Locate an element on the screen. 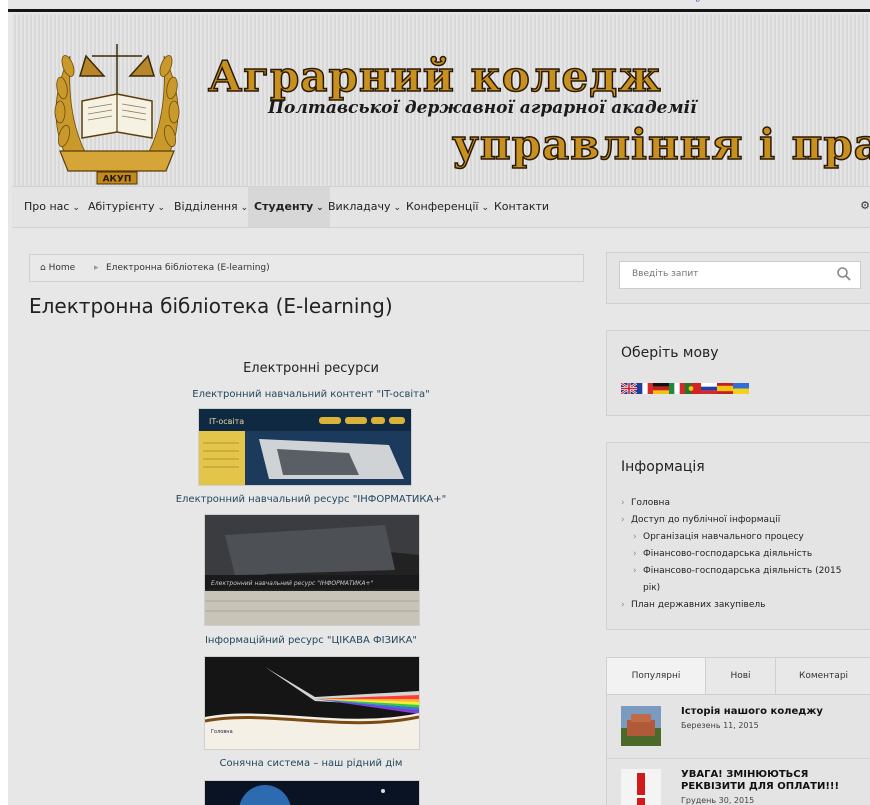 The height and width of the screenshot is (805, 870). nav-item-conferences: Конференції ⌄ is located at coordinates (447, 207).